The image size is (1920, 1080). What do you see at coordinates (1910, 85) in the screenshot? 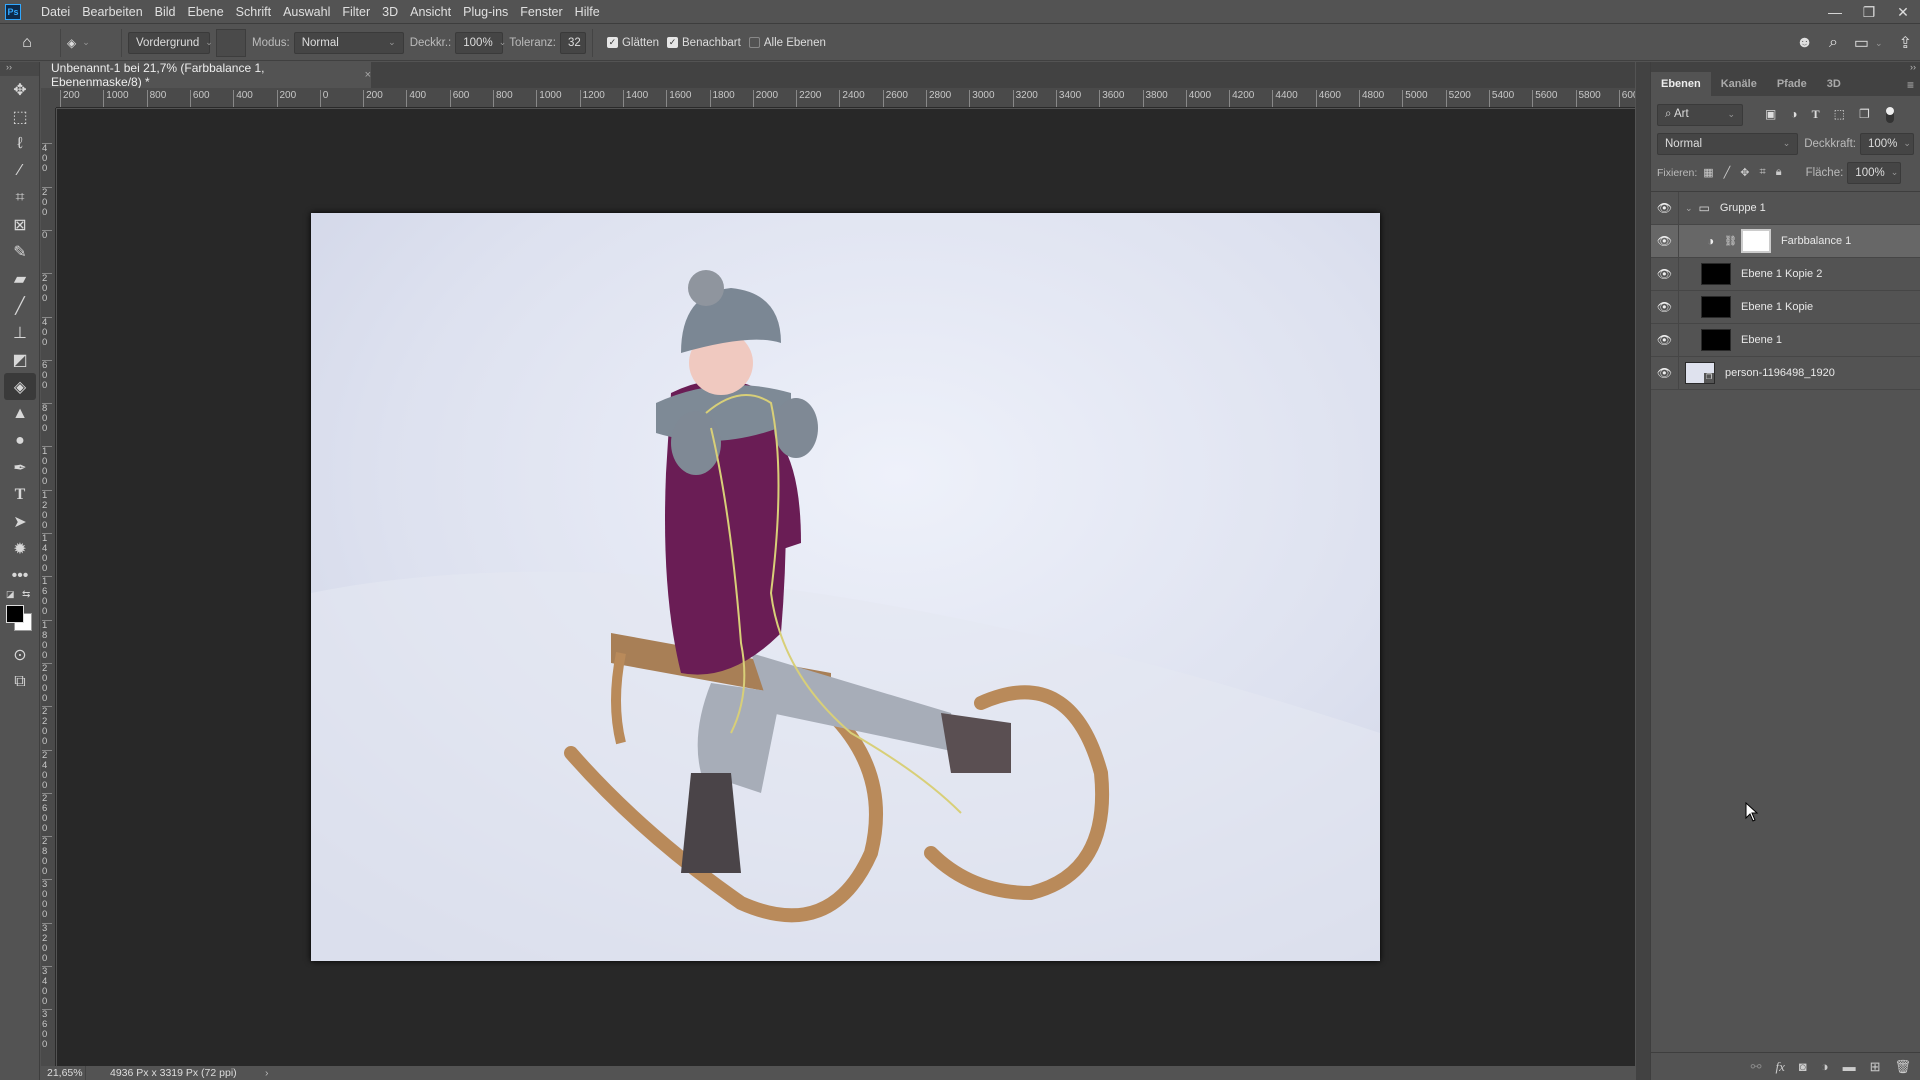
I see `panel-menu-icon: ≡` at bounding box center [1910, 85].